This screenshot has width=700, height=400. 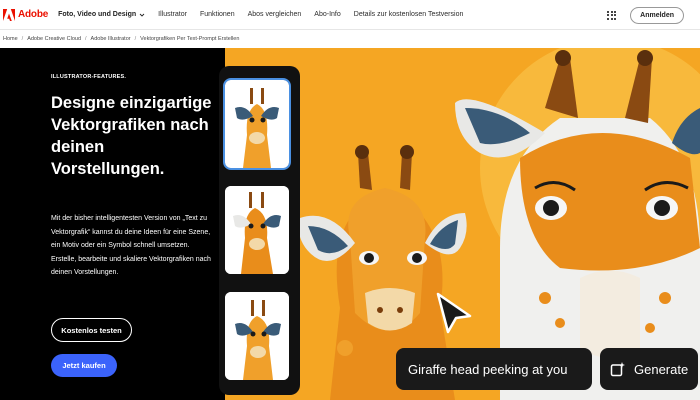 I want to click on nav-item-label: Foto, Video und Design, so click(x=97, y=14).